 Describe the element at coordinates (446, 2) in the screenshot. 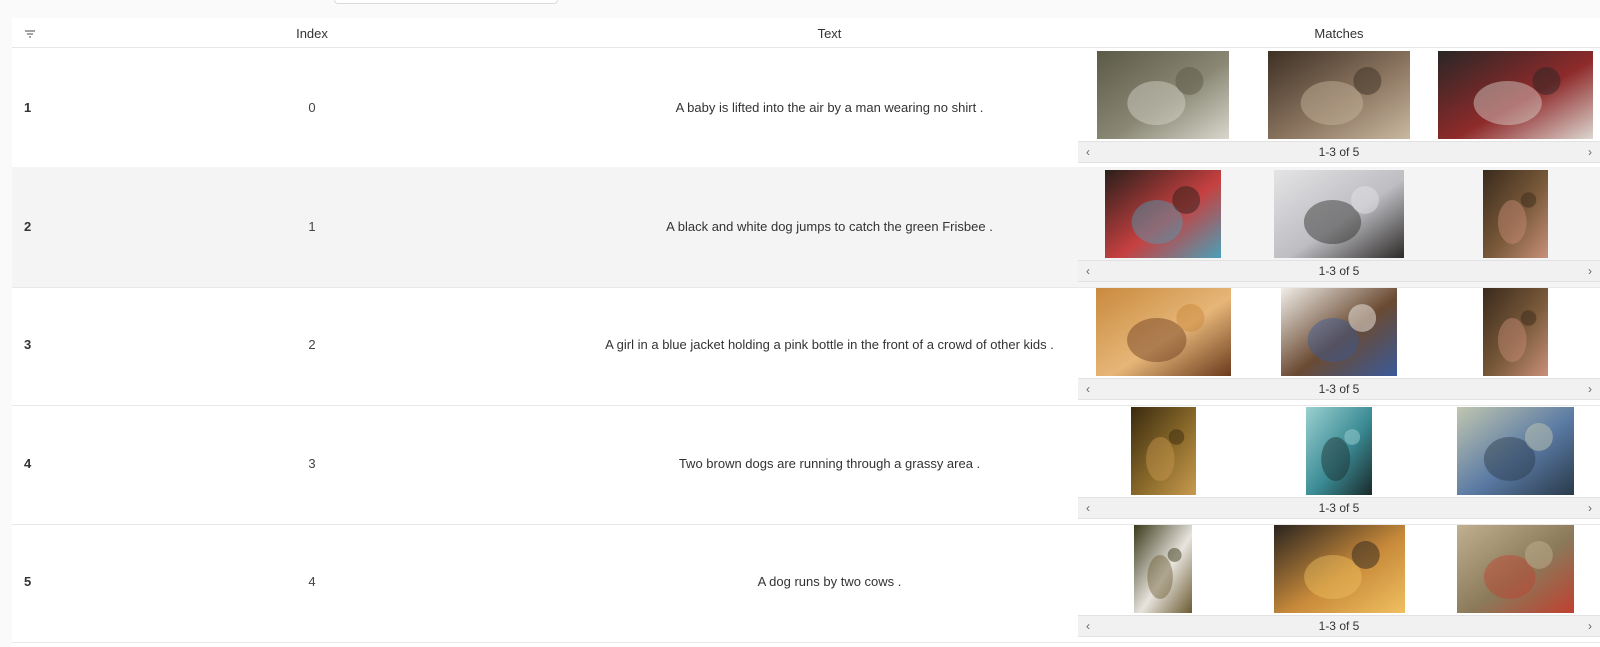

I see `search-box-edge` at that location.